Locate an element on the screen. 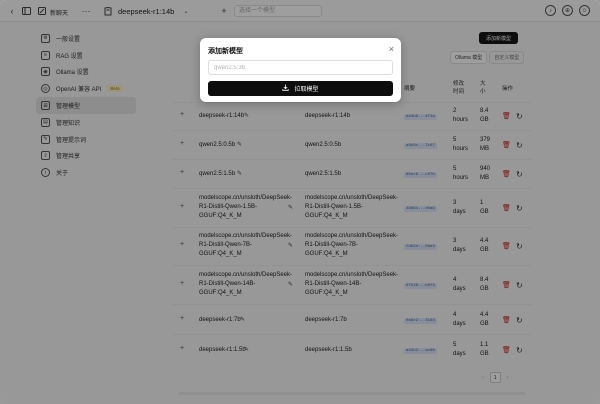 Image resolution: width=600 pixels, height=404 pixels. pull-model-button: 拉取模型 is located at coordinates (300, 88).